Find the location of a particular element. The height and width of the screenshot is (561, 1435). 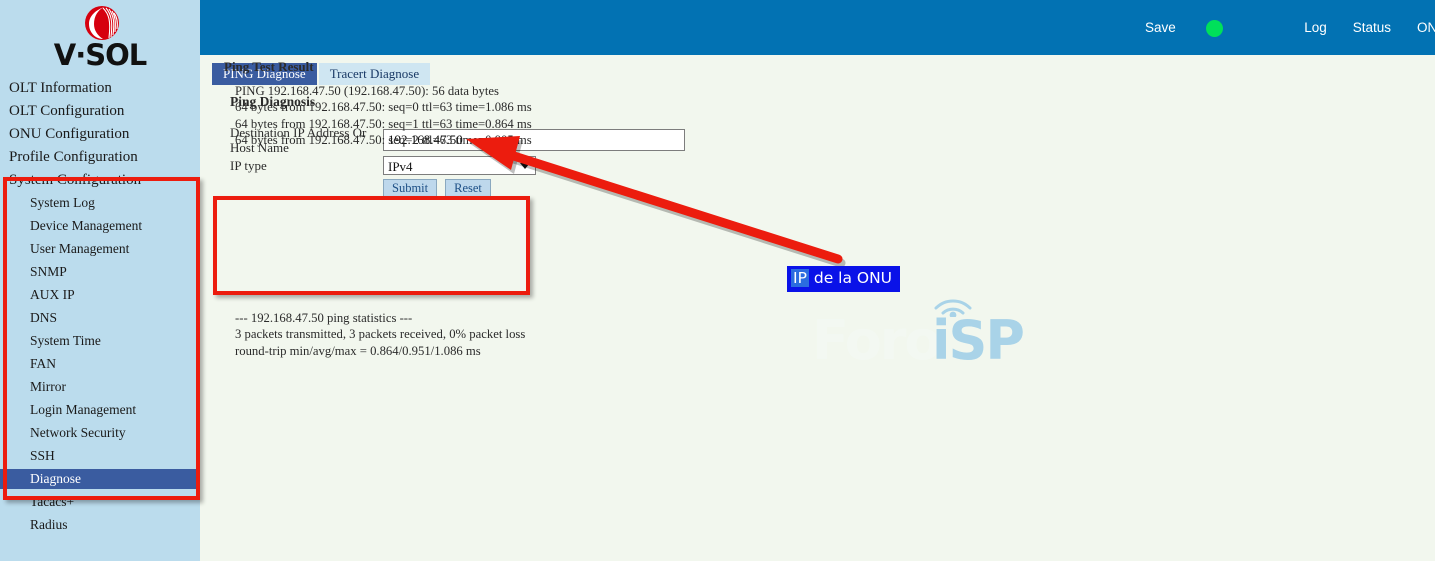

ip-type-label: IP type is located at coordinates (248, 165).